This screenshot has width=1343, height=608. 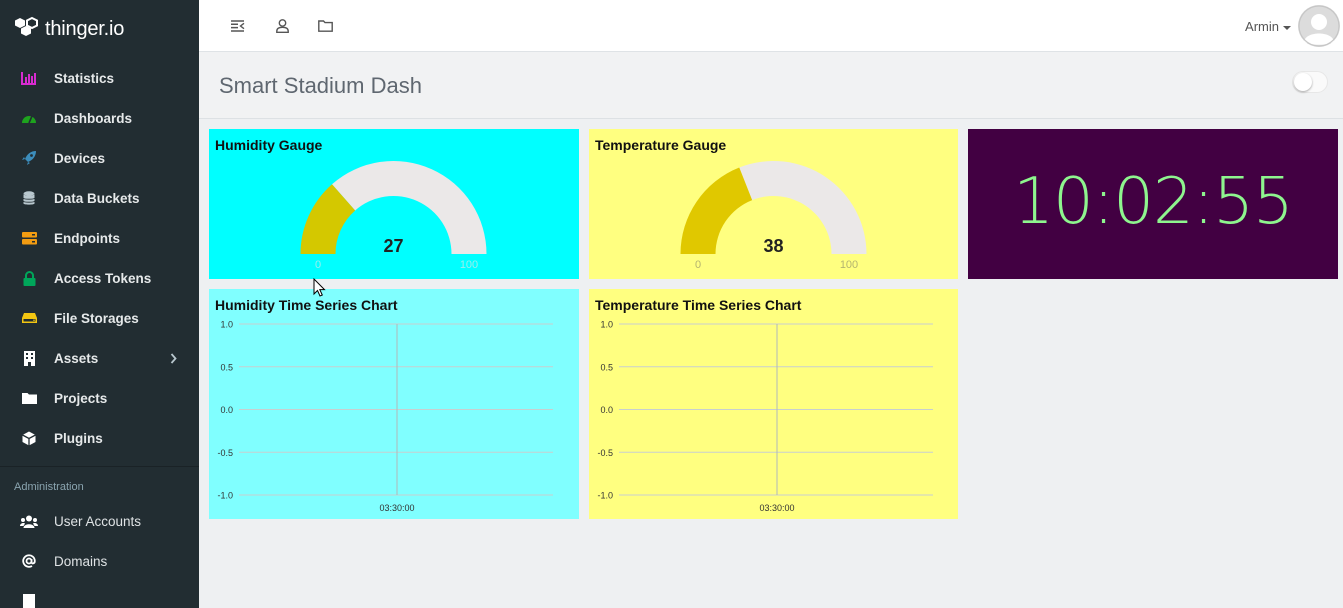 What do you see at coordinates (771, 85) in the screenshot?
I see `dashboard-header: Smart Stadium Dash` at bounding box center [771, 85].